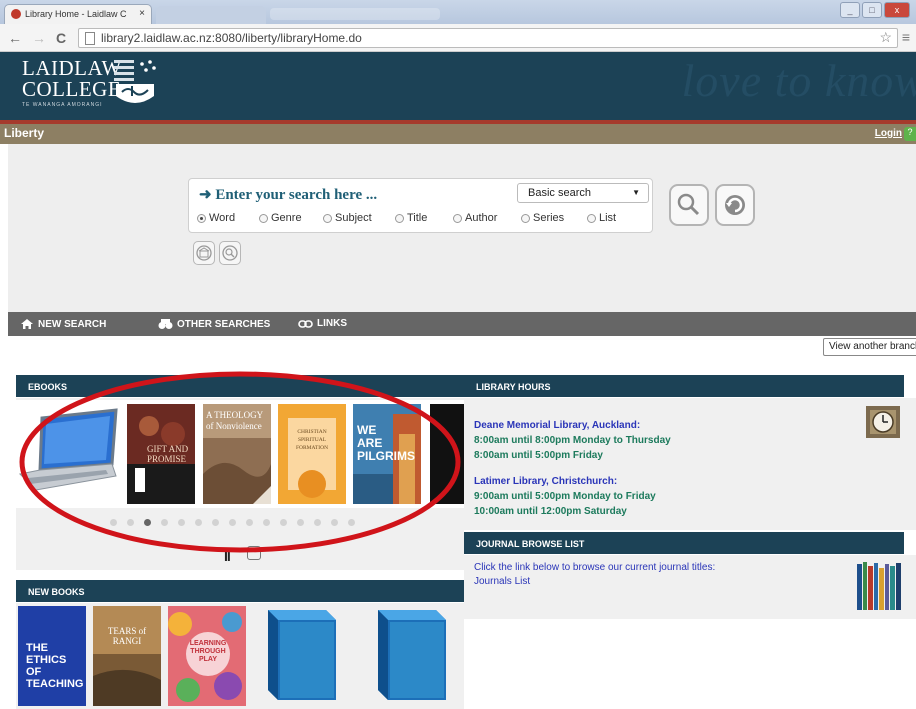  What do you see at coordinates (885, 37) in the screenshot?
I see `bookmark-star-icon: ☆` at bounding box center [885, 37].